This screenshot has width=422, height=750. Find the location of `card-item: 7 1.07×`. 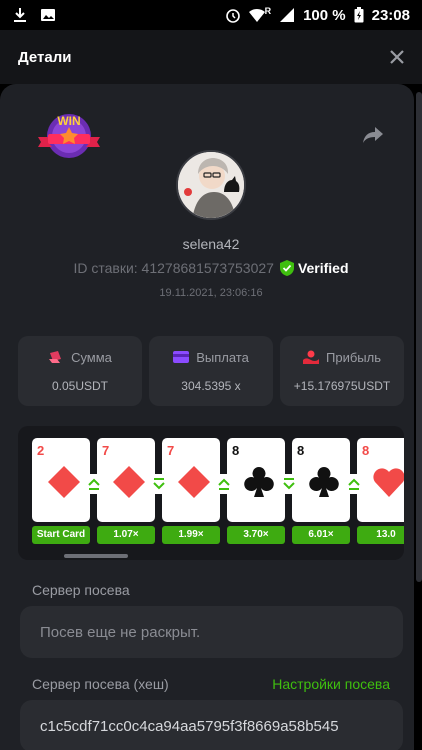

card-item: 7 1.07× is located at coordinates (126, 491).